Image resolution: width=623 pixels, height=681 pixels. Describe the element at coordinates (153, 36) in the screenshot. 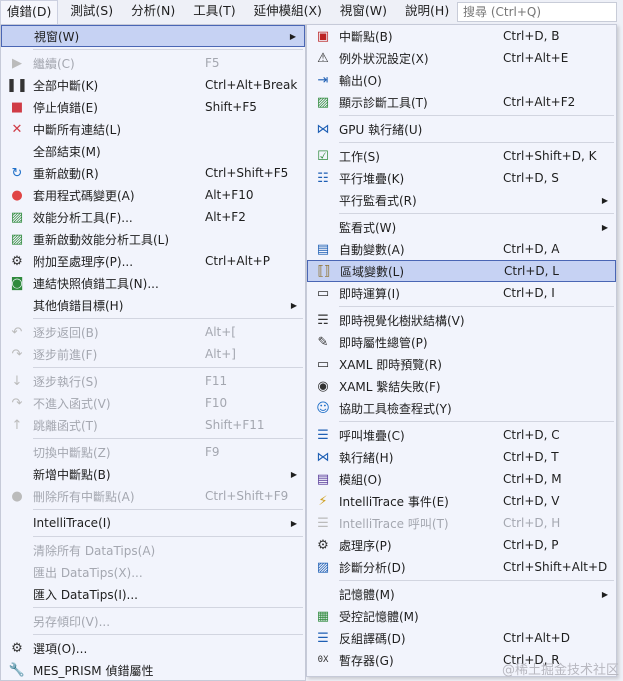

I see `menu-item: 視窗(W) ▶` at that location.